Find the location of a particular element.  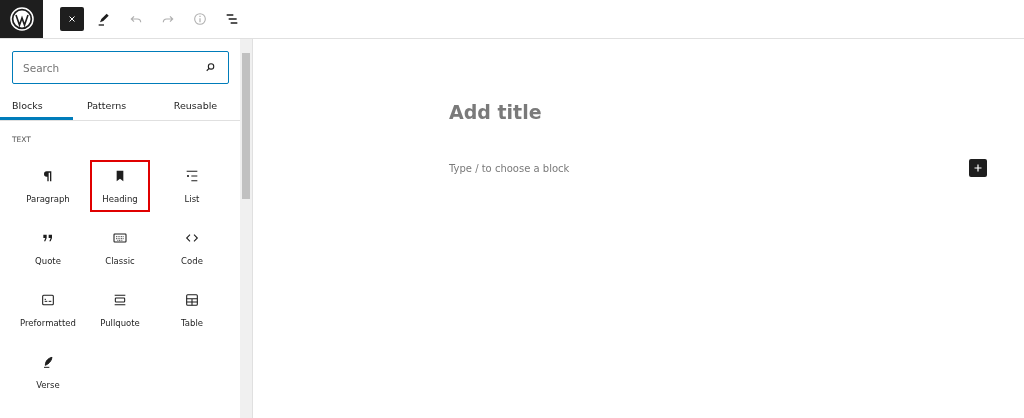

plus-icon is located at coordinates (978, 168).